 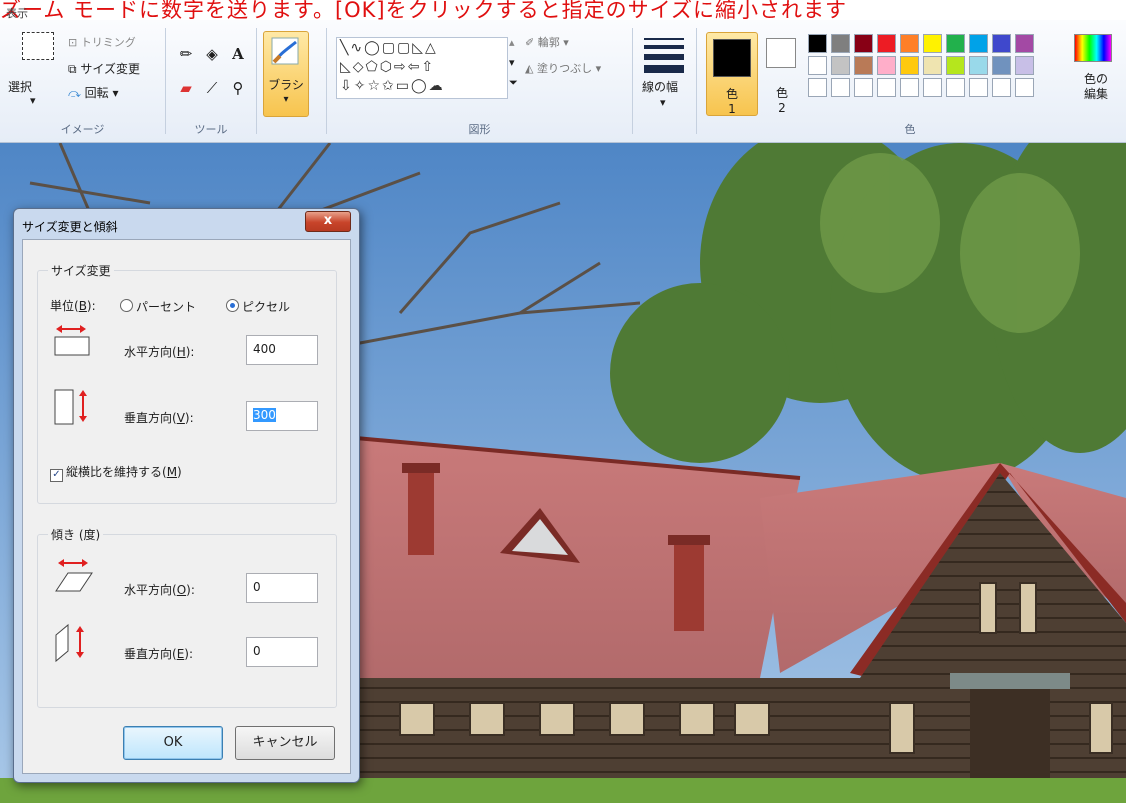 I want to click on rotate-icon: ⤼, so click(x=74, y=93).